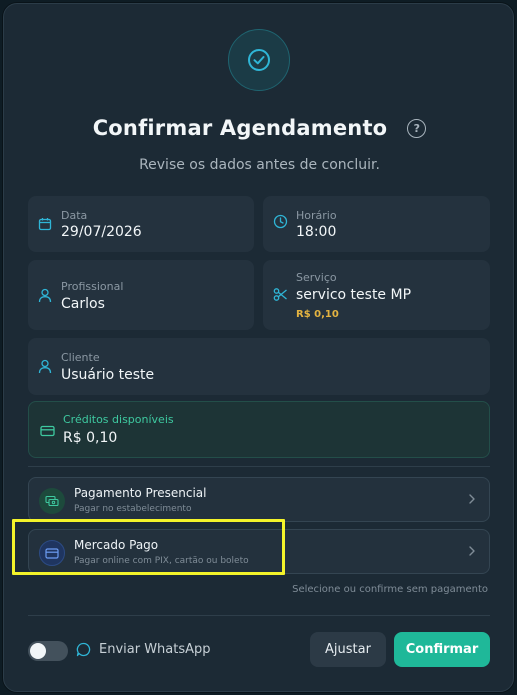  What do you see at coordinates (52, 501) in the screenshot?
I see `cash-icon` at bounding box center [52, 501].